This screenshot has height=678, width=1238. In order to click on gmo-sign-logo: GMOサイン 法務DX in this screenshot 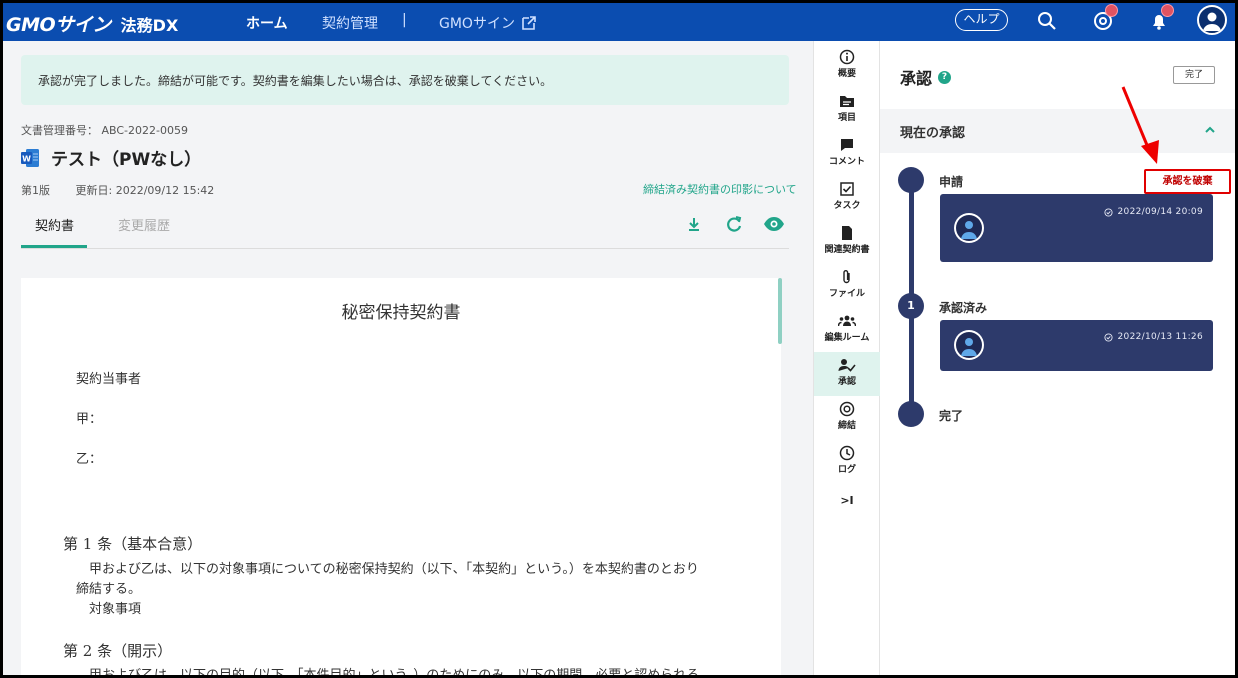, I will do `click(92, 23)`.